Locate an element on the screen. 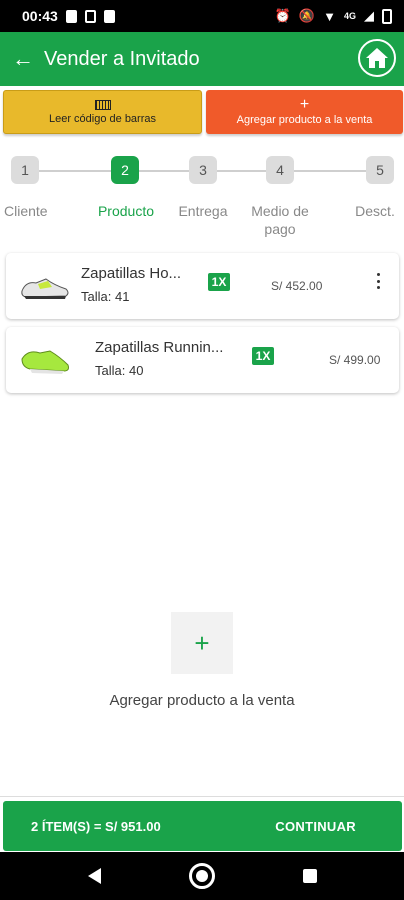 The height and width of the screenshot is (900, 404). barcode-icon is located at coordinates (102, 104).